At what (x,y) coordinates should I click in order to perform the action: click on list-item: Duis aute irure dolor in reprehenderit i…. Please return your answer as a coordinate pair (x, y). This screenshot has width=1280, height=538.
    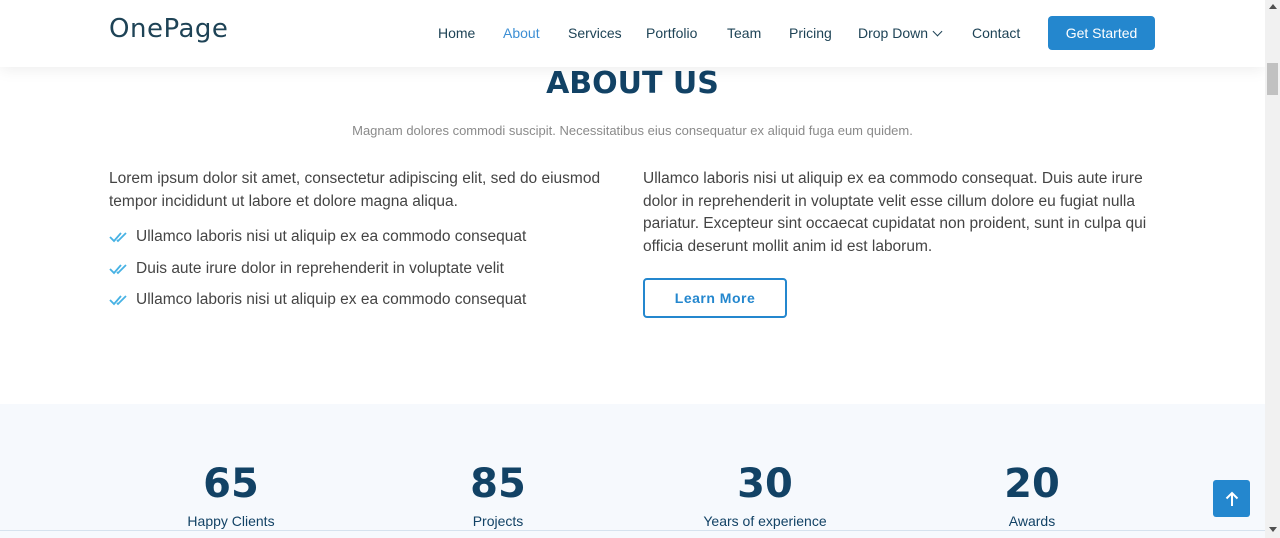
    Looking at the image, I should click on (369, 276).